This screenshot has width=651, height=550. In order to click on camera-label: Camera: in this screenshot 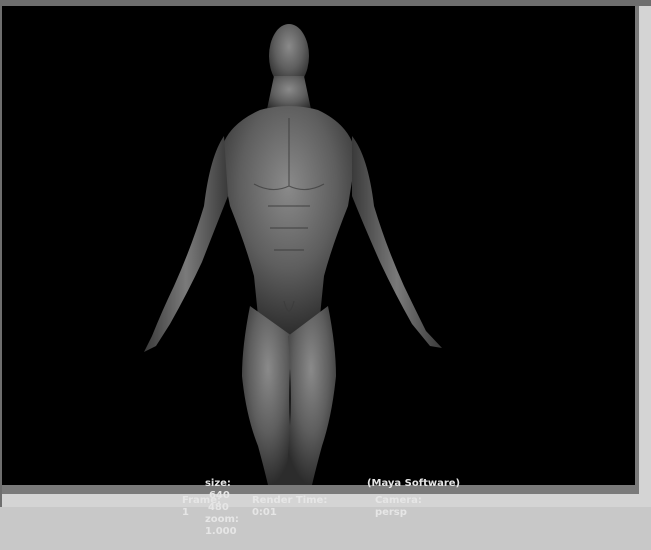, I will do `click(398, 500)`.